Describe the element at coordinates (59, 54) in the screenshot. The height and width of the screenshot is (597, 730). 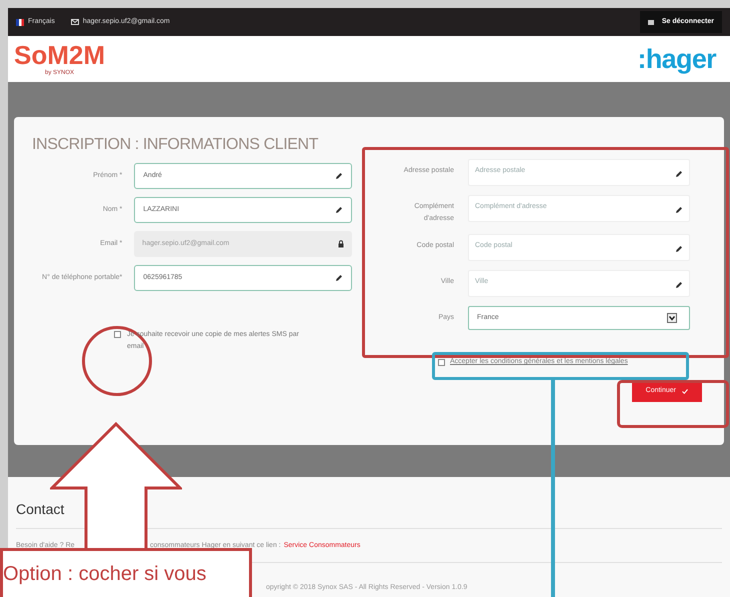
I see `app-logo: SoM2M` at that location.